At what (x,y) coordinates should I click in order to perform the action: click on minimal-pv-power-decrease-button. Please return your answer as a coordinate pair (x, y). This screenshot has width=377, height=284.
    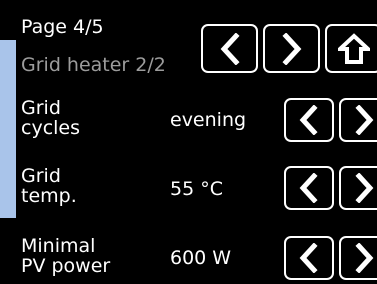
    Looking at the image, I should click on (309, 258).